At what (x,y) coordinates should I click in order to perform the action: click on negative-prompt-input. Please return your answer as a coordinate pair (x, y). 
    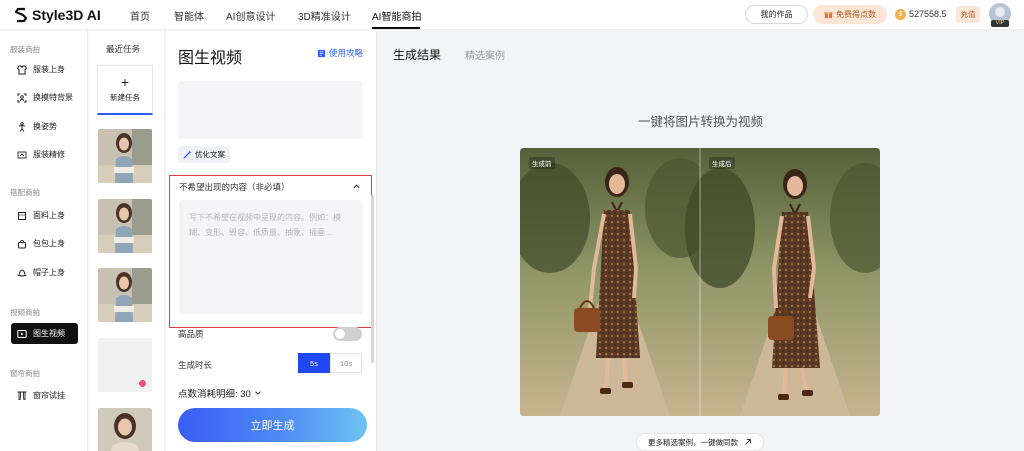
    Looking at the image, I should click on (271, 257).